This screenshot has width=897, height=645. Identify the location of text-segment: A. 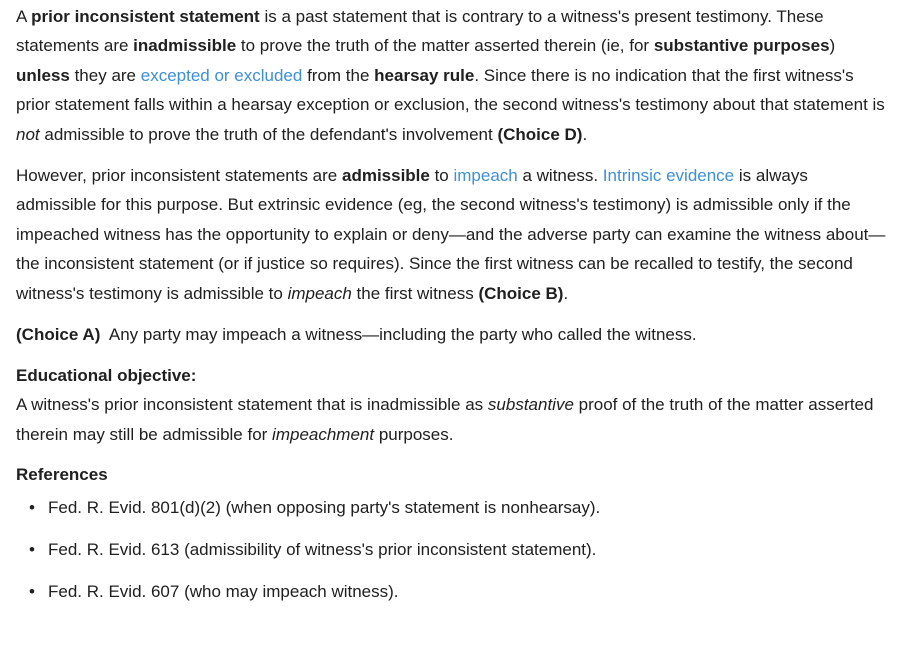
(24, 16).